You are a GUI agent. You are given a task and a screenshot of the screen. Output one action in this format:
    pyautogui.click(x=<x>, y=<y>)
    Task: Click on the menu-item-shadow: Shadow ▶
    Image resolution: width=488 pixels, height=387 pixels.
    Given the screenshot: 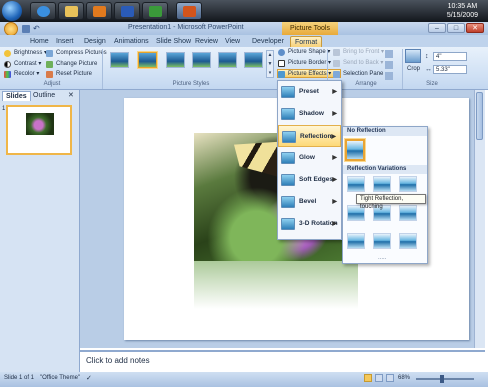 What is the action you would take?
    pyautogui.click(x=309, y=114)
    